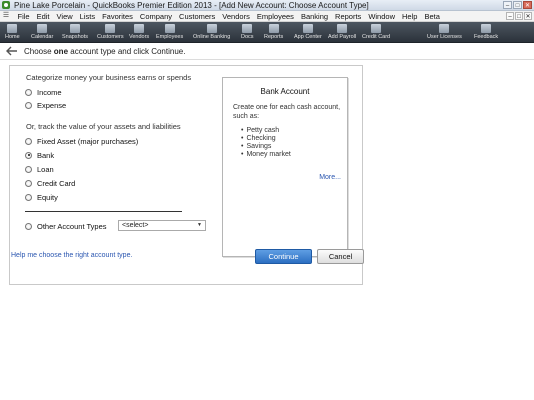 The height and width of the screenshot is (400, 534). I want to click on select-value: <select>, so click(135, 225).